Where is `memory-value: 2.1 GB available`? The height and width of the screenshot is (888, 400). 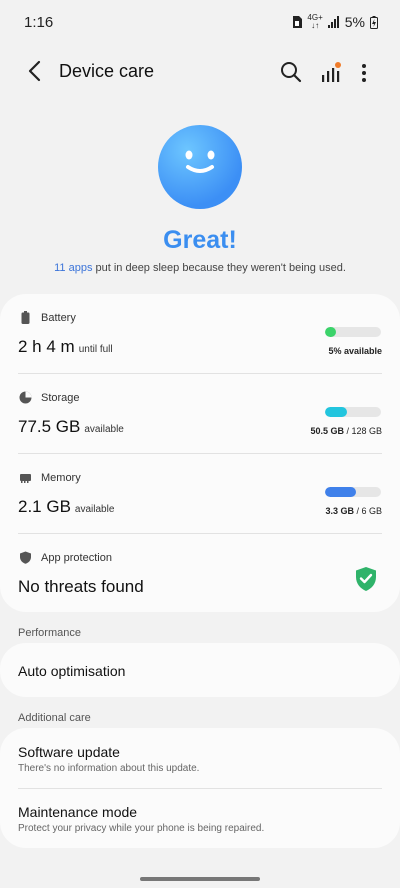
memory-value: 2.1 GB available is located at coordinates (66, 507).